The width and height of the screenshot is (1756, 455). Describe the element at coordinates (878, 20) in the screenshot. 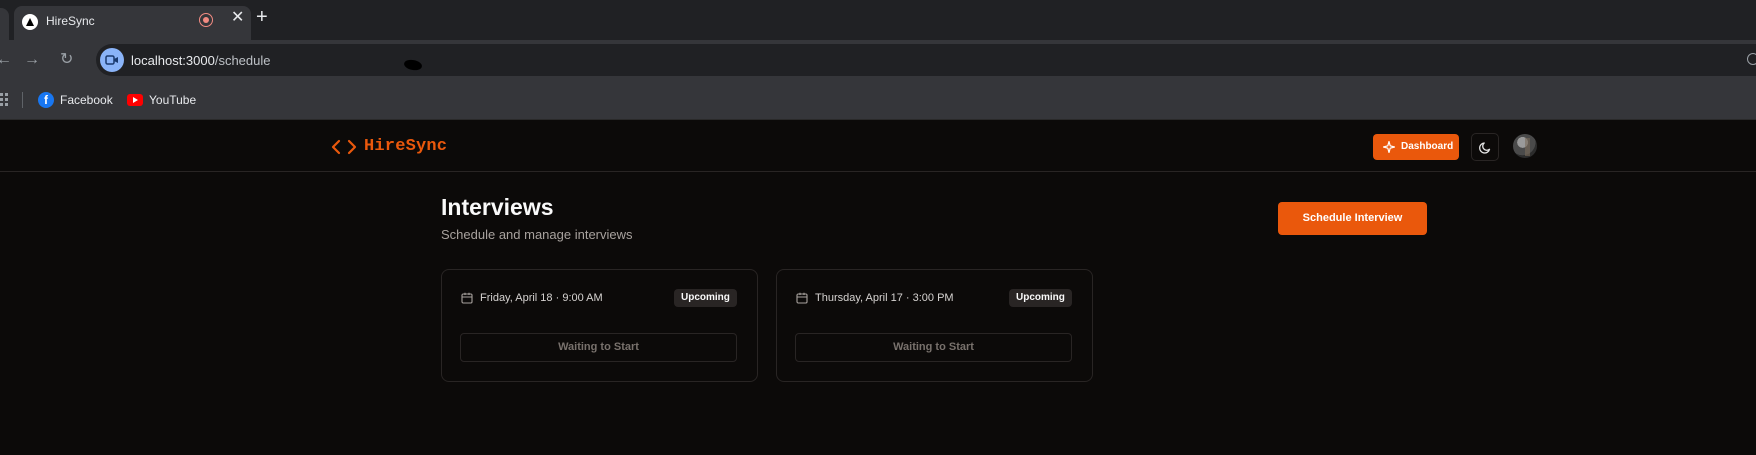

I see `browser-tab-strip: HireSync ✕ +` at that location.